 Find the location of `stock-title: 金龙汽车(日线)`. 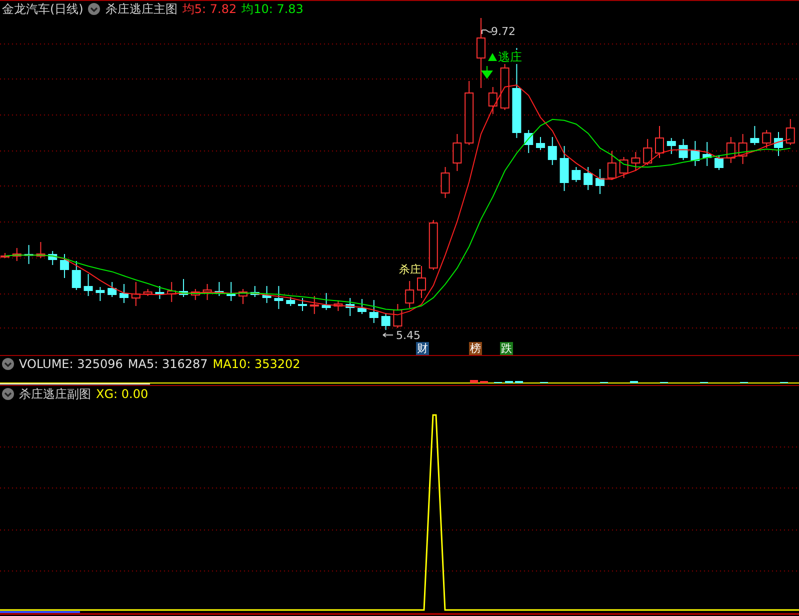

stock-title: 金龙汽车(日线) is located at coordinates (43, 9).